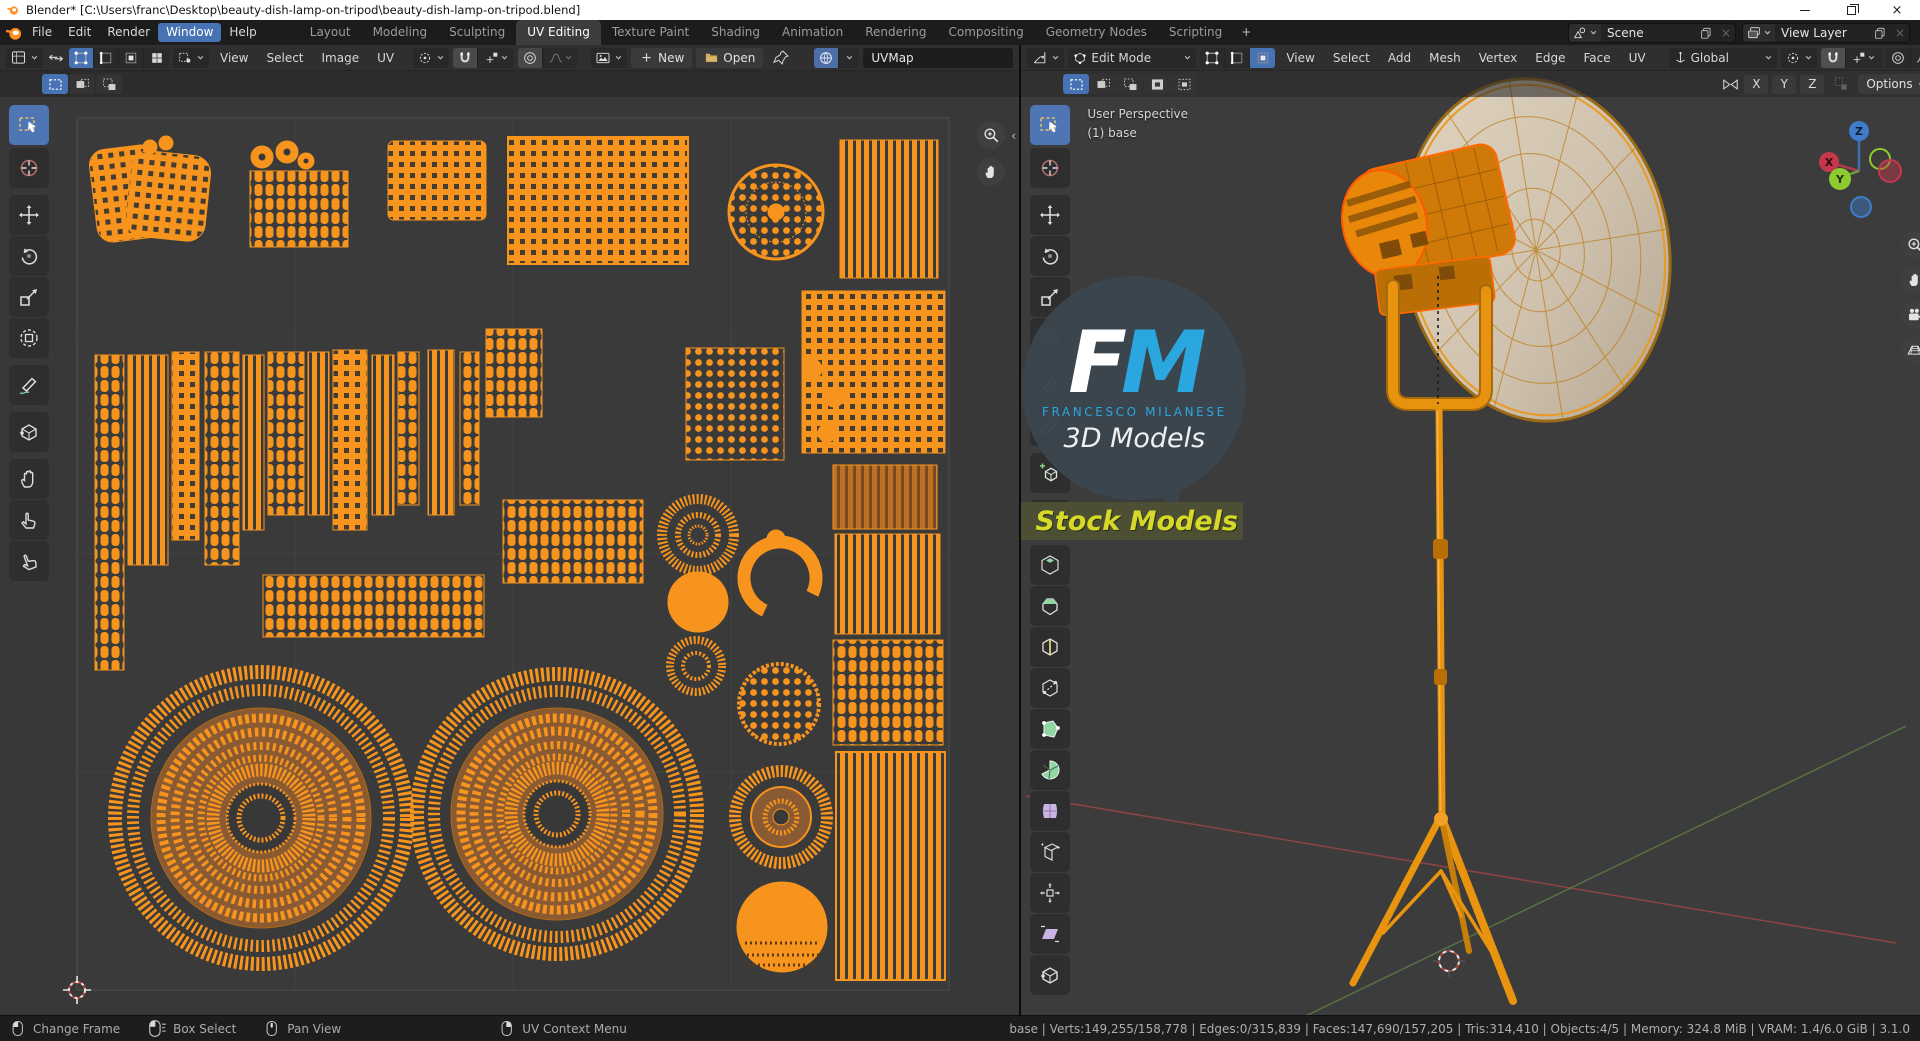 This screenshot has height=1041, width=1920. I want to click on vp-menu-mesh: Mesh, so click(1445, 58).